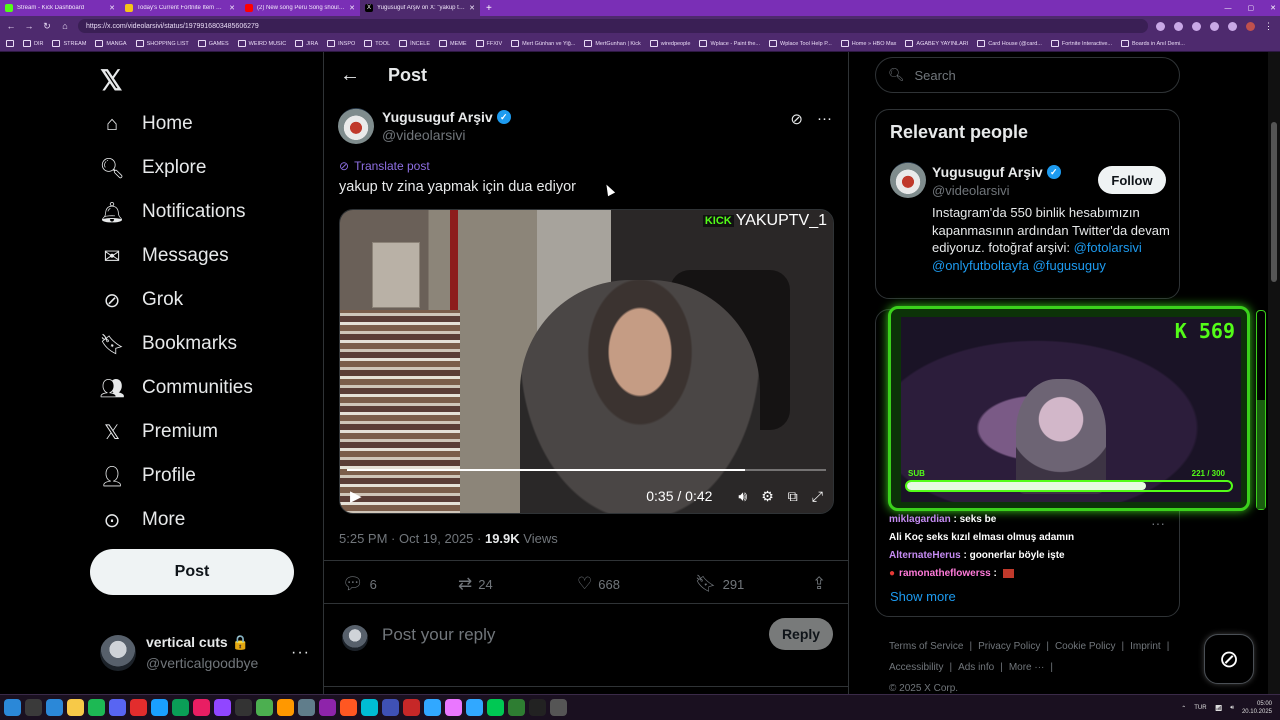  I want to click on repost-action: ⇄ 24, so click(475, 584).